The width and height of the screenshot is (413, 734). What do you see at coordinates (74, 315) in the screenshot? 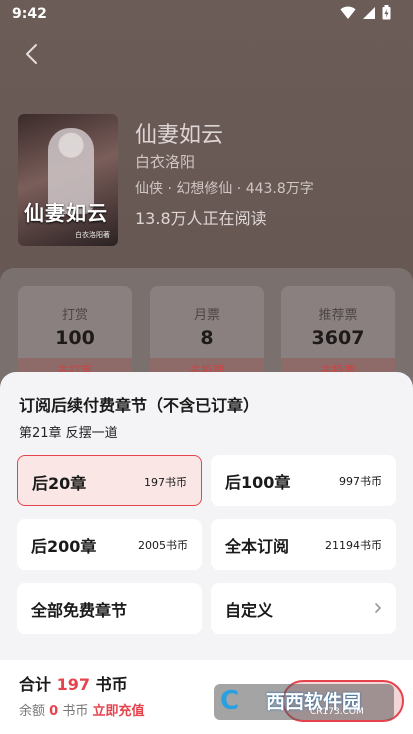
I see `stat-label: 打赏` at bounding box center [74, 315].